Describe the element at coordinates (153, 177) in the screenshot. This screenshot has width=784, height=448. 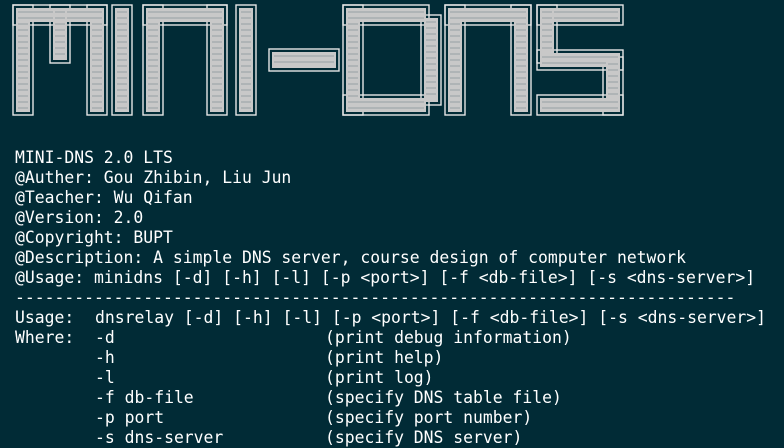
I see `author-line: @Auther: Gou Zhibin, Liu Jun` at that location.